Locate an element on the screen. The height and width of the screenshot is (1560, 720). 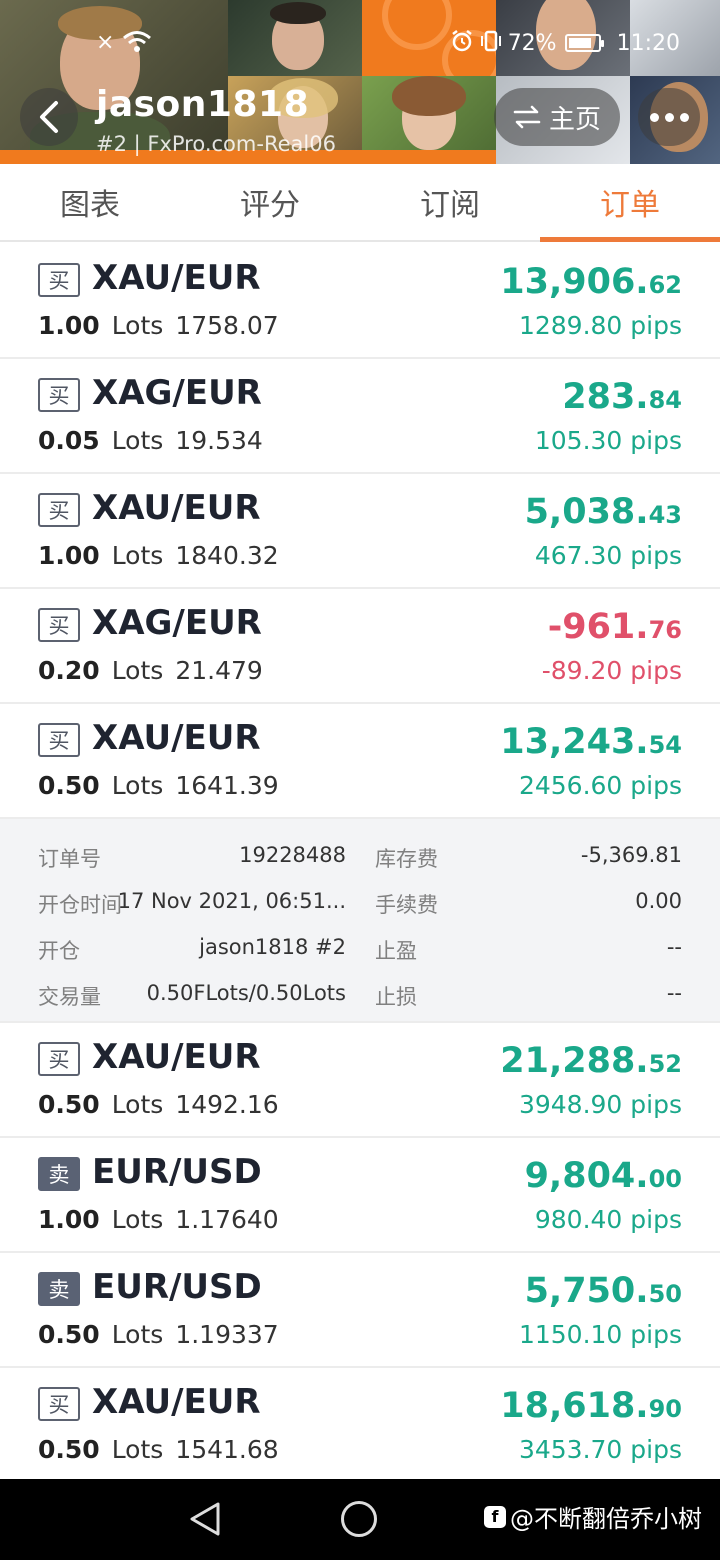
system-nav-bar: f @不断翻倍乔小树 is located at coordinates (360, 1519).